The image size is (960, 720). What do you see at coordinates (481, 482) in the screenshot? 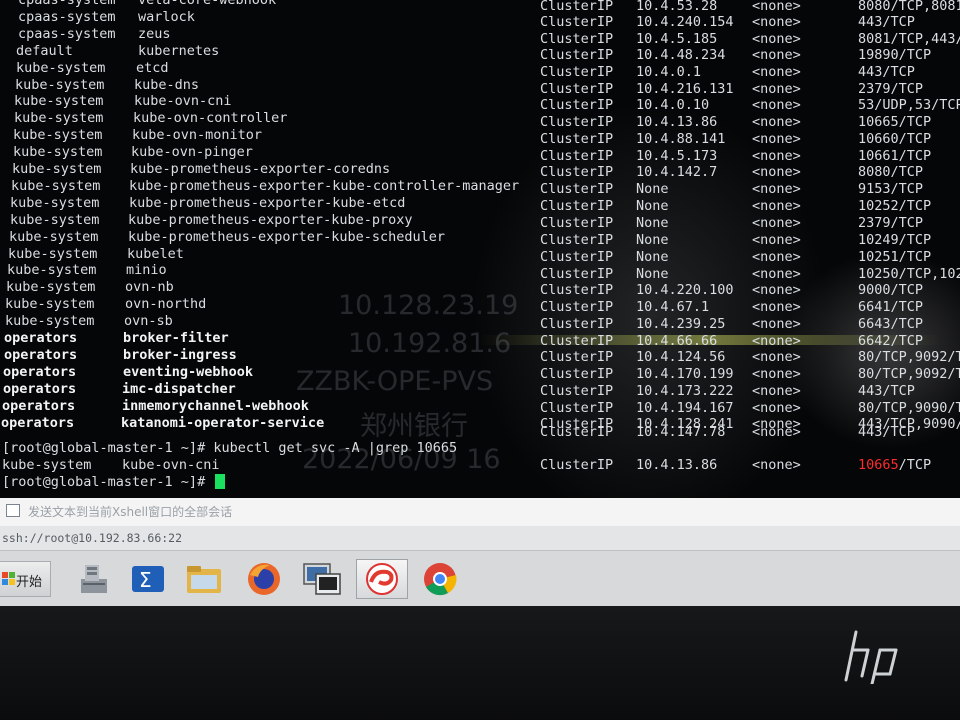
I see `prompt-line: [root@global-master-1 ~]#` at bounding box center [481, 482].